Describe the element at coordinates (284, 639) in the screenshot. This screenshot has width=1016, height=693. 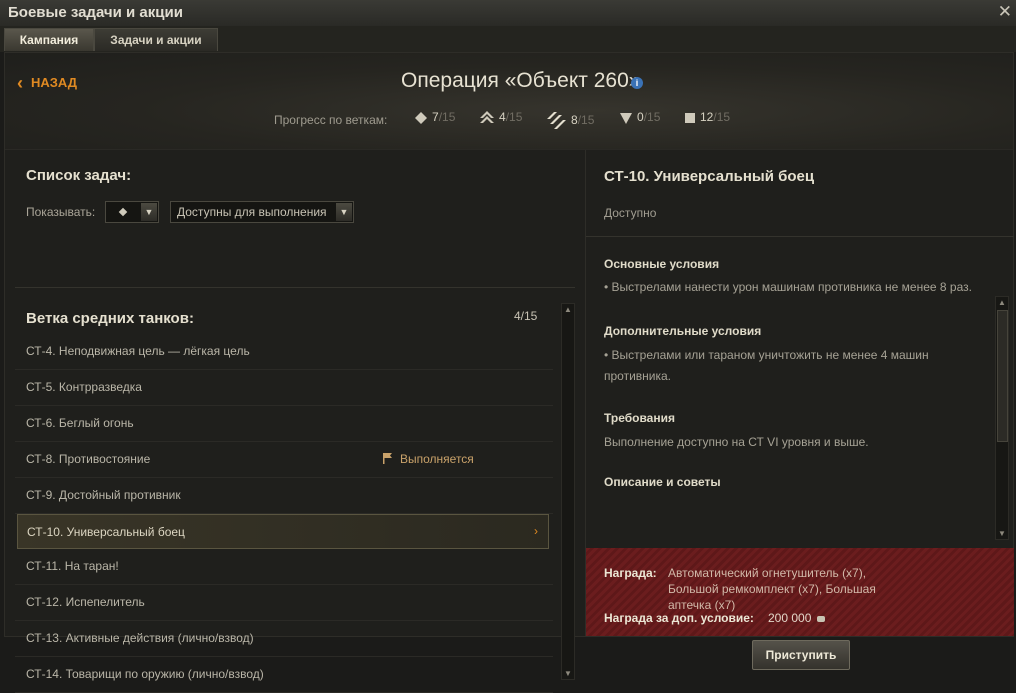
I see `task-row: СТ-13. Активные действия (лично/взвод)` at that location.